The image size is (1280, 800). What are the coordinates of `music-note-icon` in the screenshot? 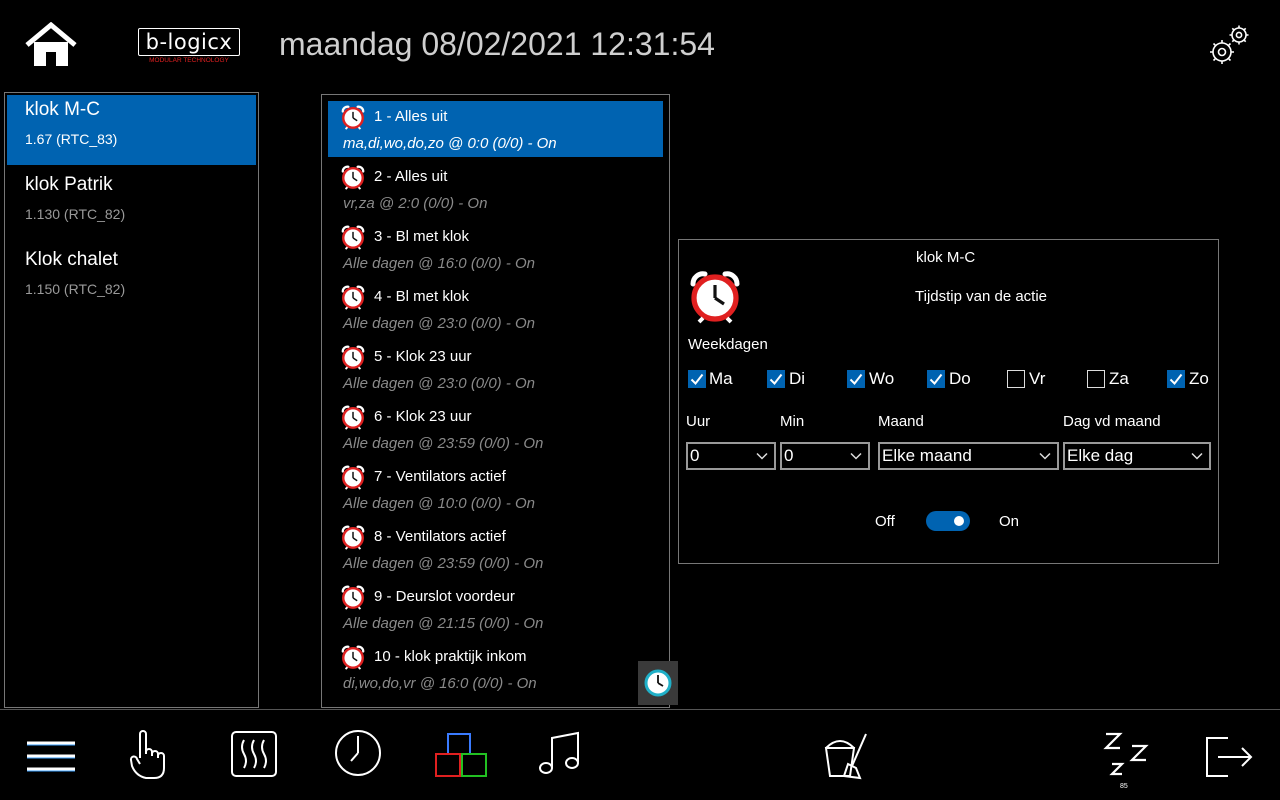 It's located at (560, 754).